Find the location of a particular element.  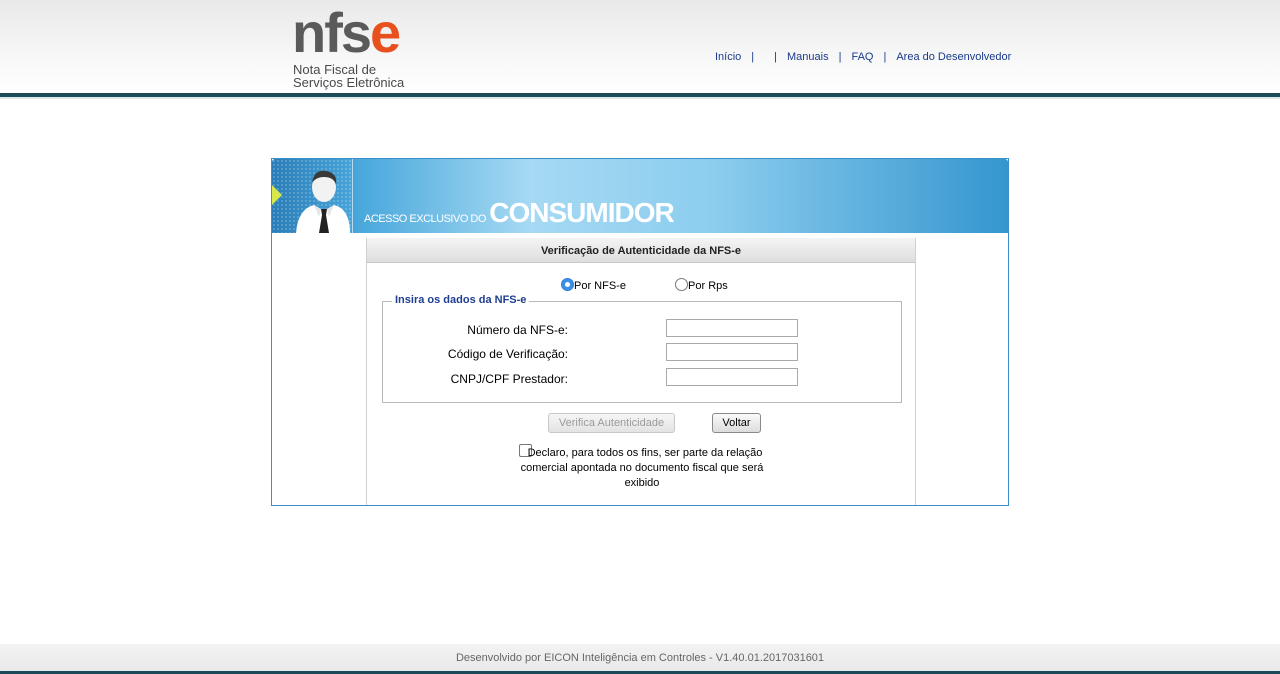

consumer-banner: ACESSO EXCLUSIVO DO CONSUMIDOR is located at coordinates (640, 196).